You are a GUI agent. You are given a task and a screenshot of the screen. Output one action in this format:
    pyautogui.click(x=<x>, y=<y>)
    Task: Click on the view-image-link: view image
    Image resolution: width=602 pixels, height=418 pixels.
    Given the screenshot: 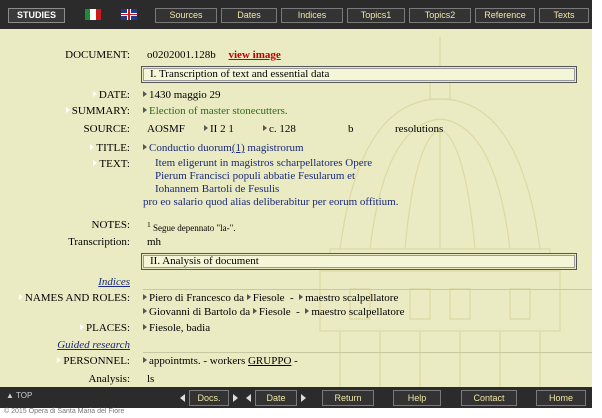 What is the action you would take?
    pyautogui.click(x=255, y=55)
    